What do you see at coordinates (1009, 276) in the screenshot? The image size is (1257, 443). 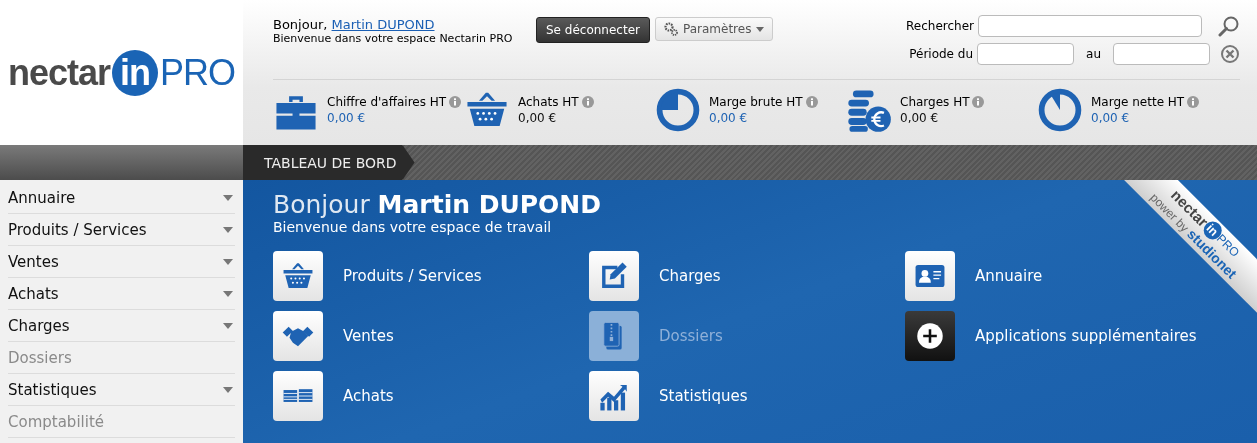 I see `tile-label: Annuaire` at bounding box center [1009, 276].